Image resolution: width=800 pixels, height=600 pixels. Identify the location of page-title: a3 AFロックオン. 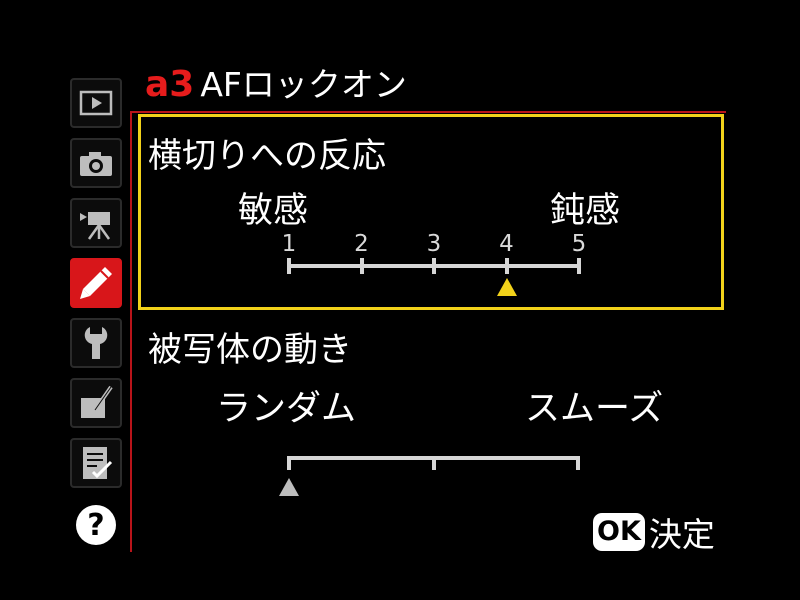
(276, 81).